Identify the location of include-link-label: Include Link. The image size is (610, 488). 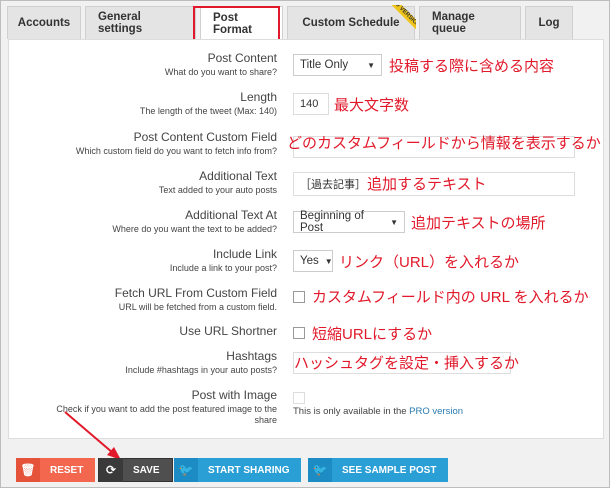
(244, 254).